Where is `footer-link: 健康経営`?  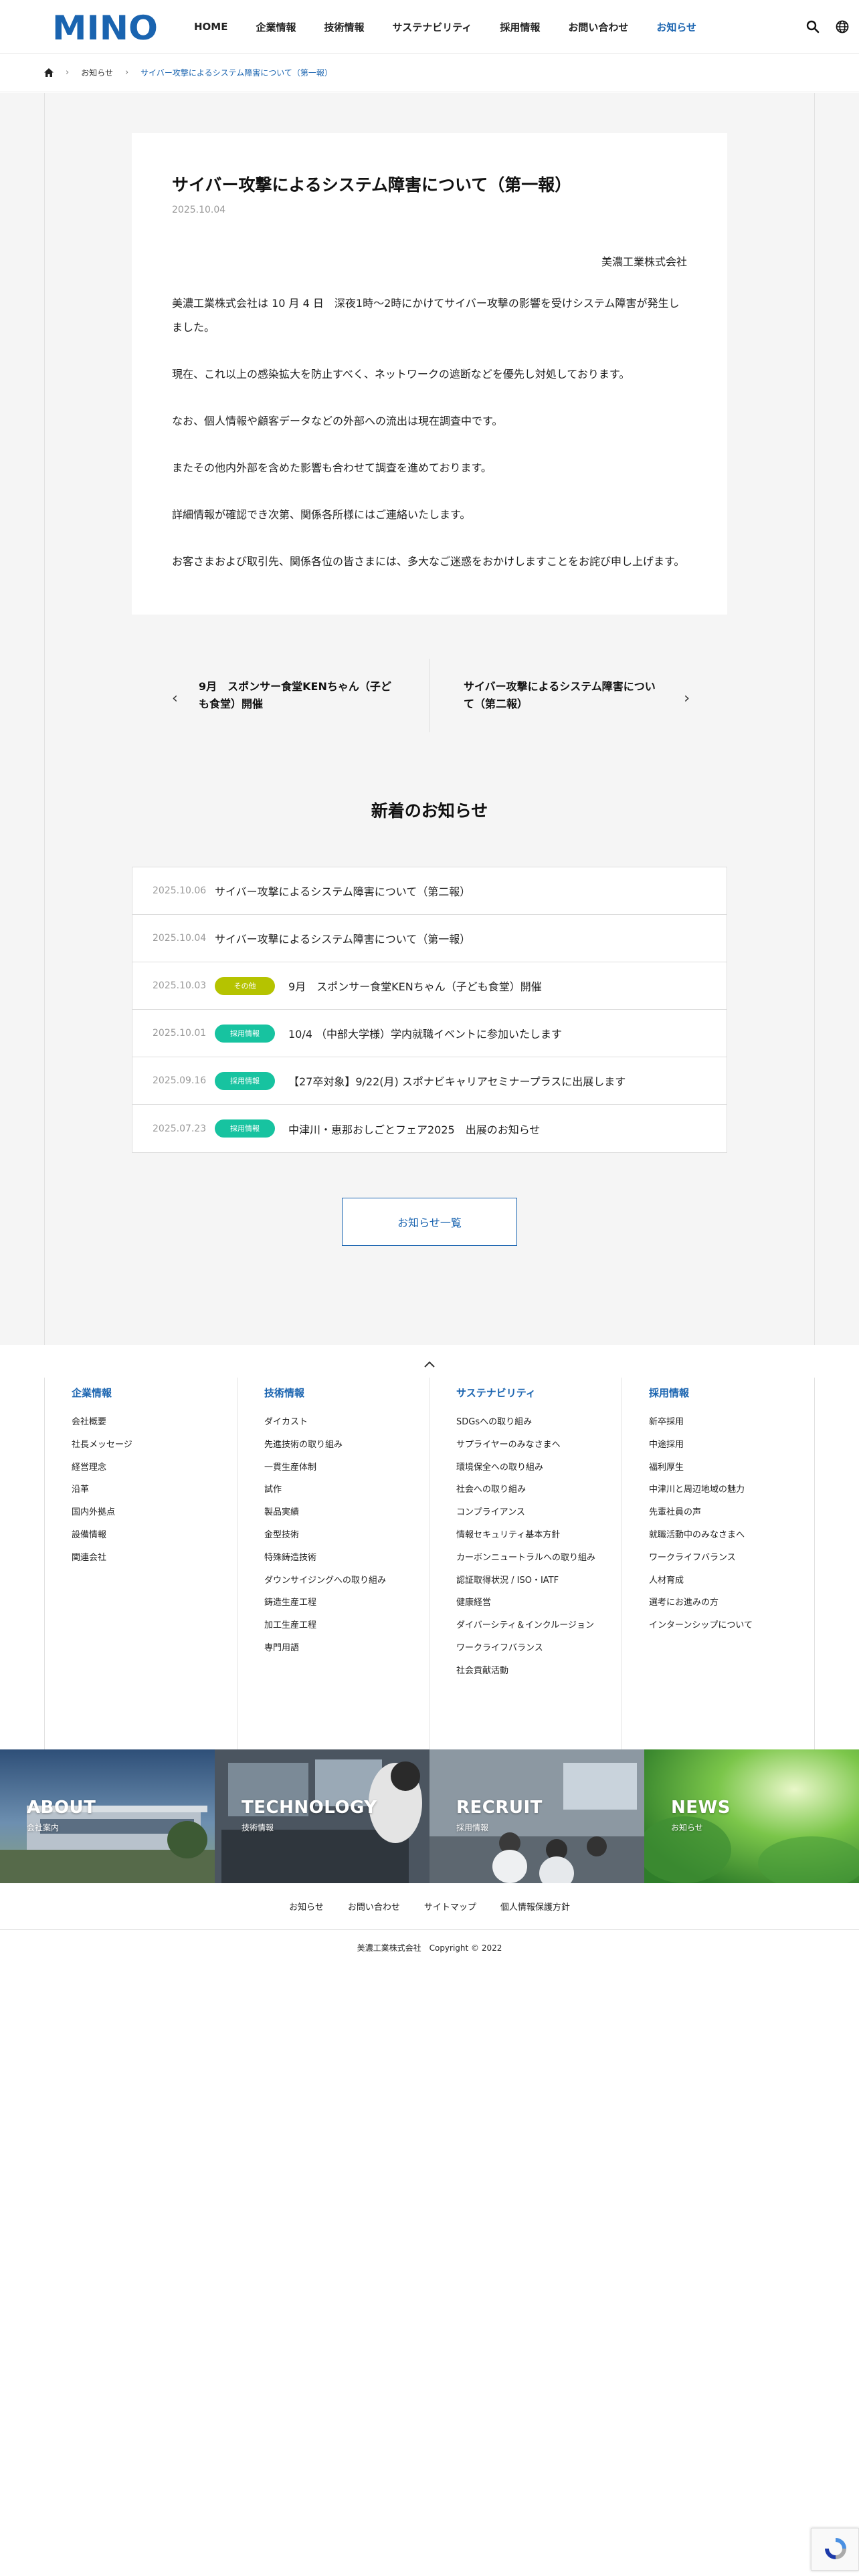 footer-link: 健康経営 is located at coordinates (526, 1603).